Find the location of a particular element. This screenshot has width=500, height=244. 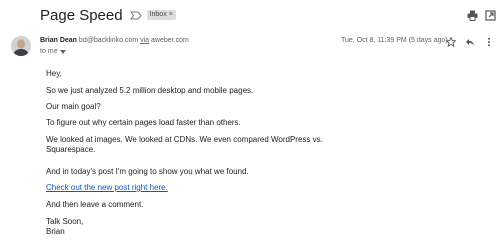

recipient-text: to me is located at coordinates (49, 51).